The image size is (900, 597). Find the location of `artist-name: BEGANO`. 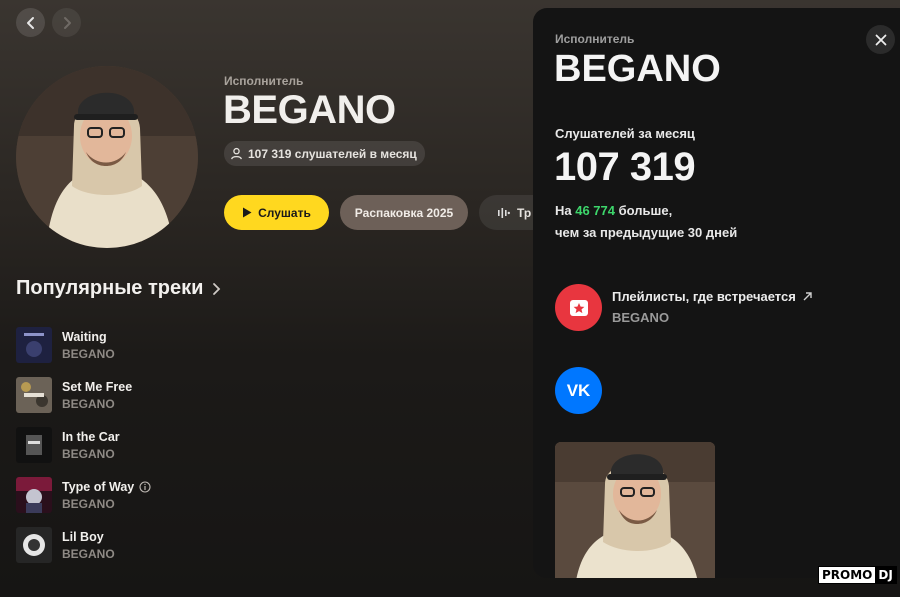

artist-name: BEGANO is located at coordinates (309, 110).